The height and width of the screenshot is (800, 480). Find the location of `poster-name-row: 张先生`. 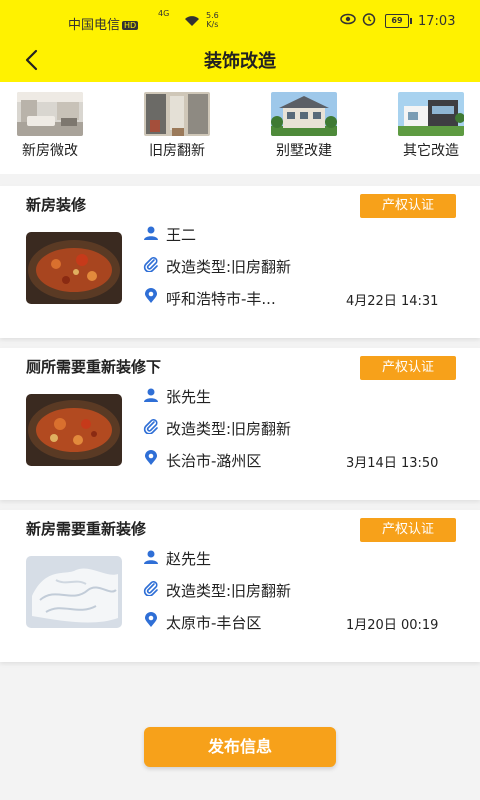

poster-name-row: 张先生 is located at coordinates (176, 396).